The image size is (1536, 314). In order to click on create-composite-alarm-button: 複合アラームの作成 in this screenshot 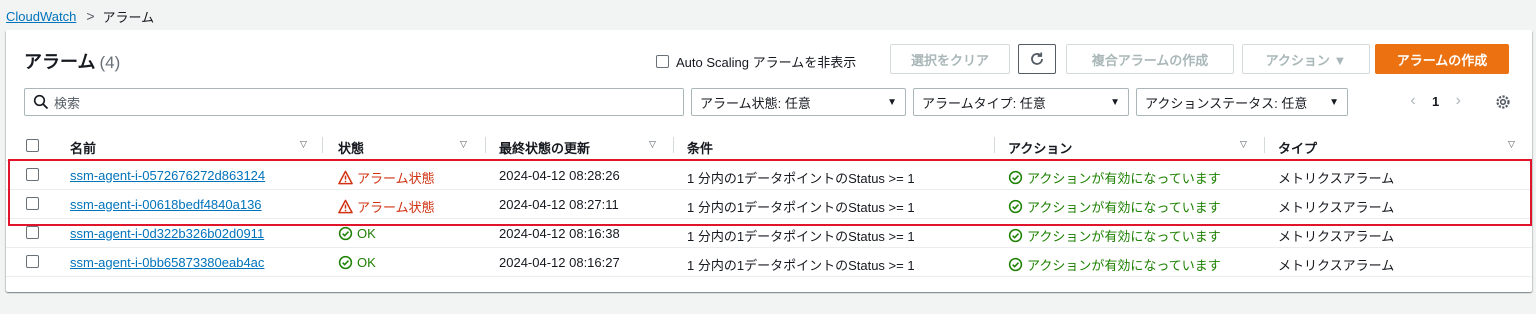, I will do `click(1150, 59)`.